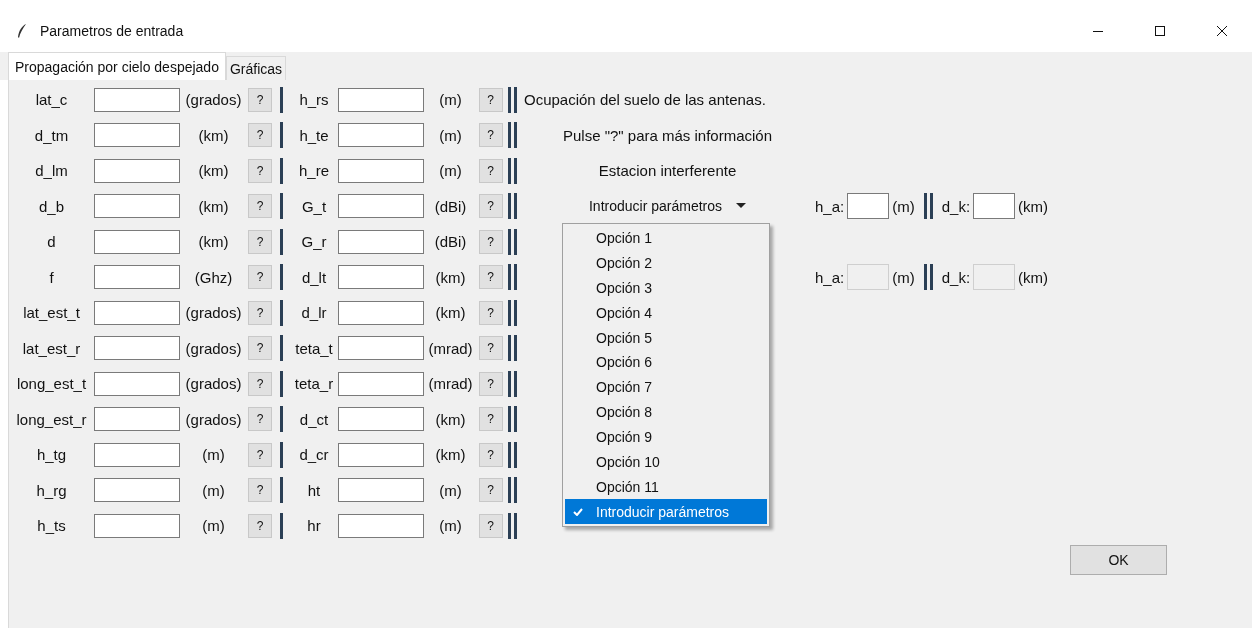 The height and width of the screenshot is (628, 1252). What do you see at coordinates (666, 487) in the screenshot?
I see `menu-item: Opción 11` at bounding box center [666, 487].